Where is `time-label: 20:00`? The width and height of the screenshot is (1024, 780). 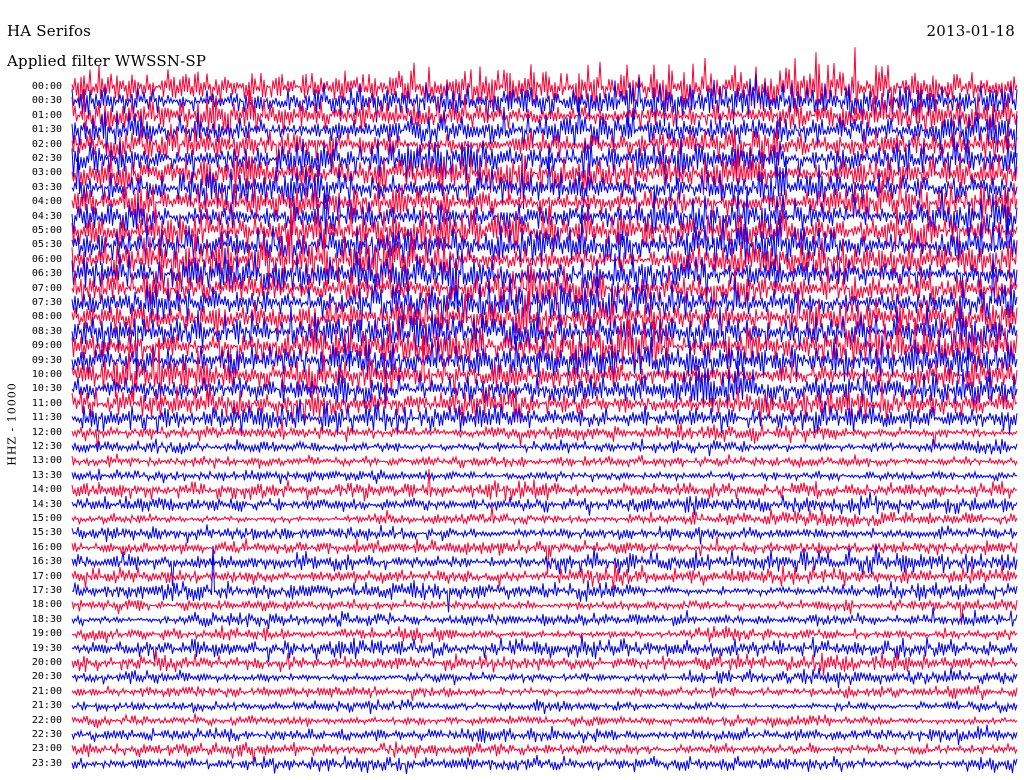
time-label: 20:00 is located at coordinates (46, 662).